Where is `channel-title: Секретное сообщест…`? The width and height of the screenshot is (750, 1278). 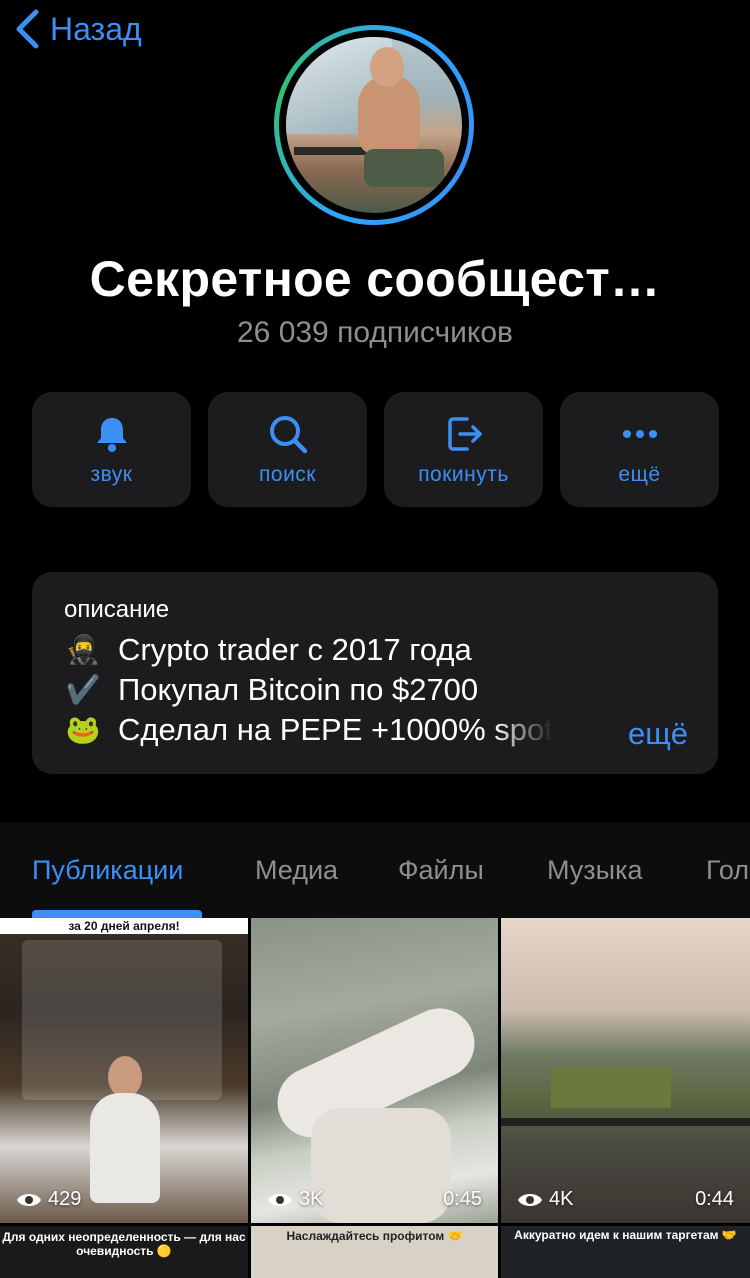
channel-title: Секретное сообщест… is located at coordinates (375, 279).